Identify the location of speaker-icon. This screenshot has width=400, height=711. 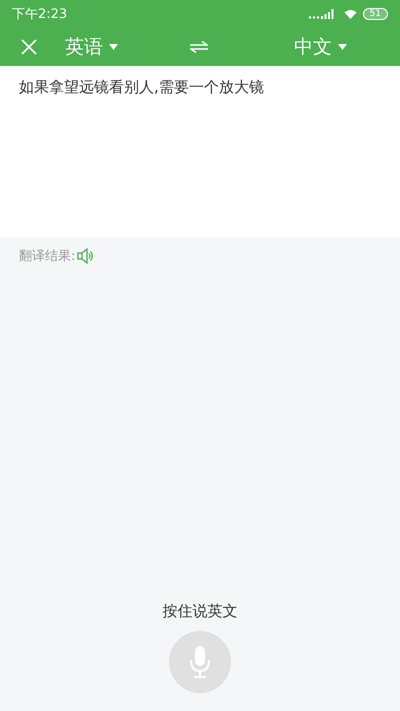
(85, 256).